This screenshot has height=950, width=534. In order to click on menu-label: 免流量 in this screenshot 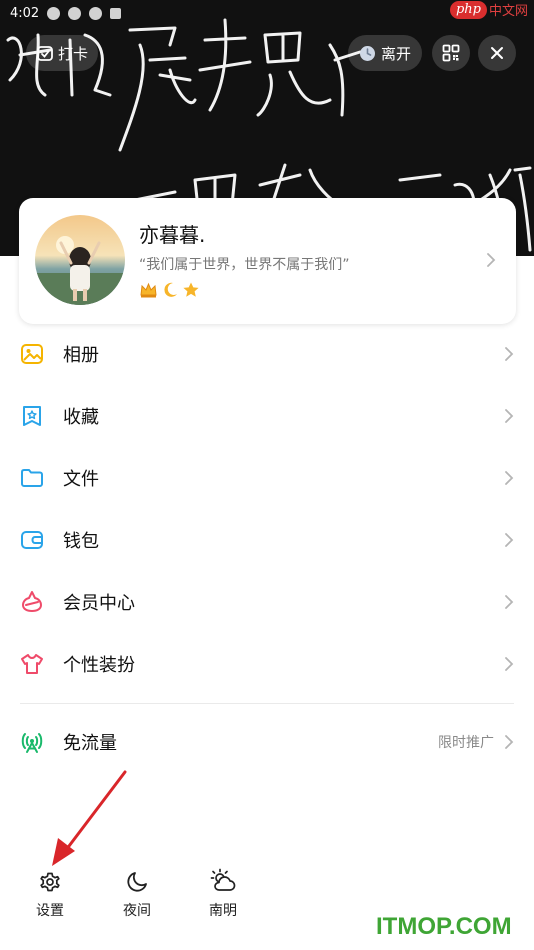, I will do `click(90, 743)`.